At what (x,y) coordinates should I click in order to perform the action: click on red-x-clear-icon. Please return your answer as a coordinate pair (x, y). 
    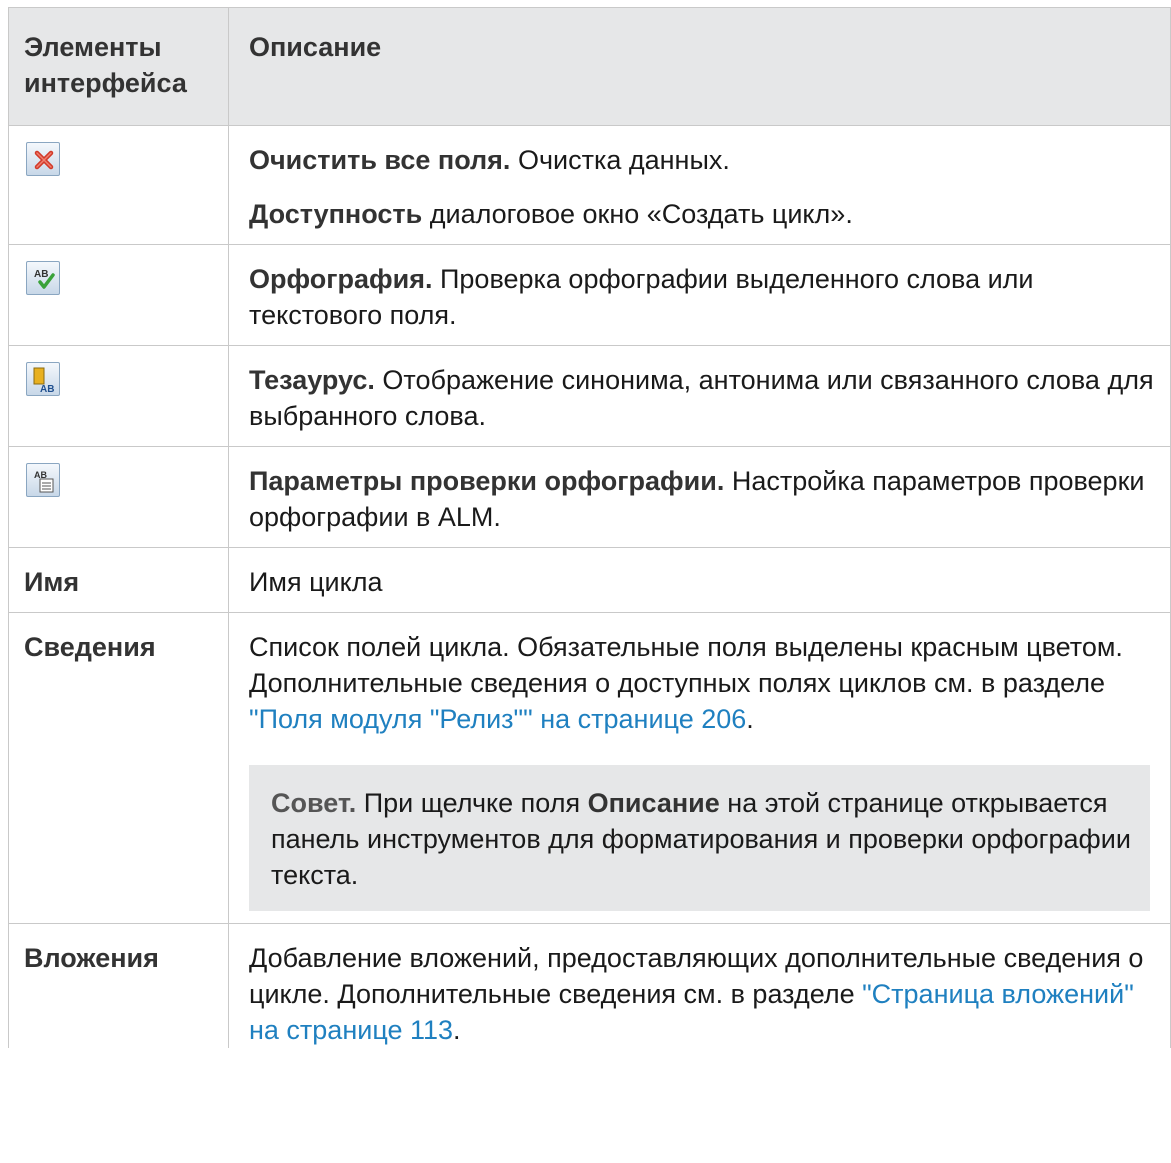
    Looking at the image, I should click on (44, 160).